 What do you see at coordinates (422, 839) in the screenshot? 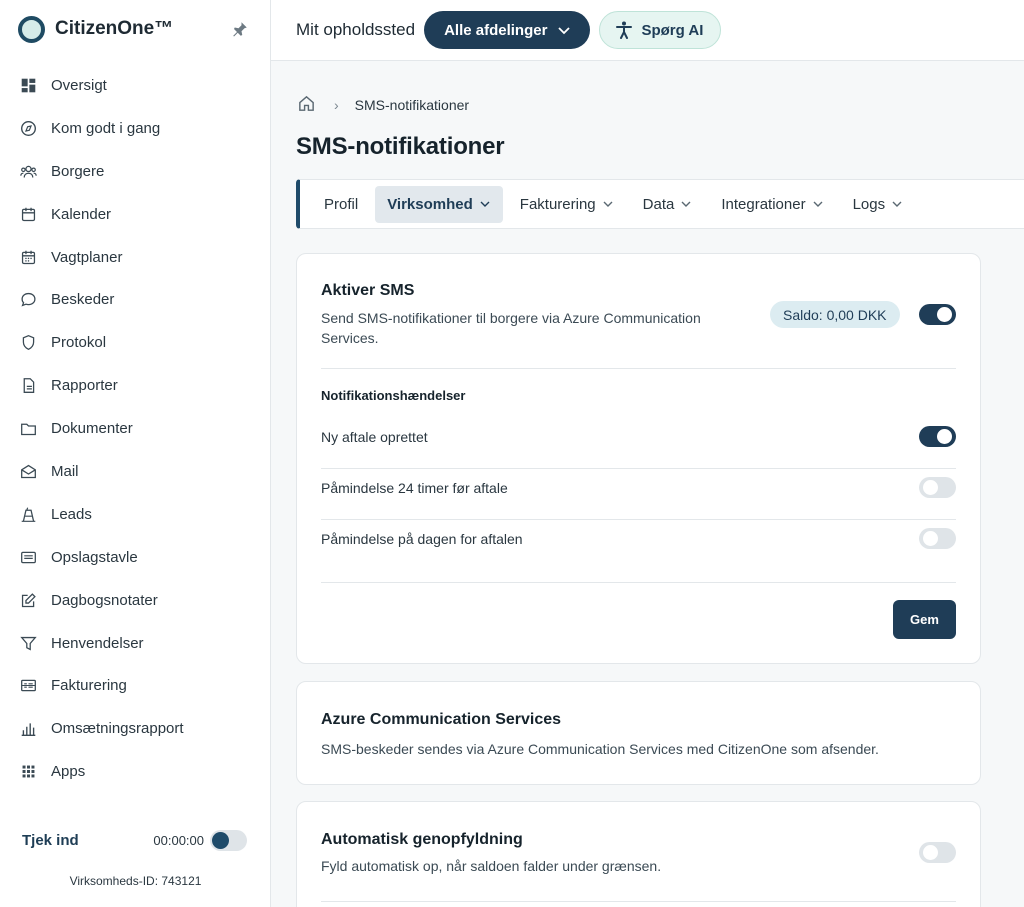
I see `auto-refill-title: Automatisk genopfyldning` at bounding box center [422, 839].